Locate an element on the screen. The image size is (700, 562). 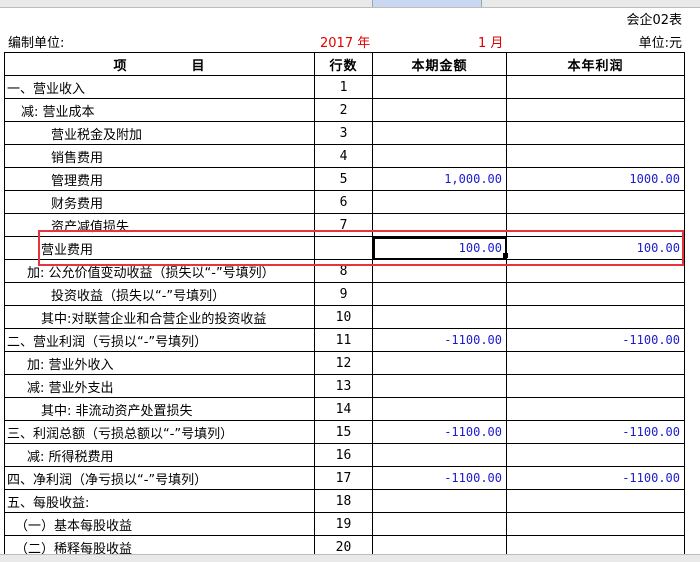
item-cell: 营业费用 is located at coordinates (159, 248).